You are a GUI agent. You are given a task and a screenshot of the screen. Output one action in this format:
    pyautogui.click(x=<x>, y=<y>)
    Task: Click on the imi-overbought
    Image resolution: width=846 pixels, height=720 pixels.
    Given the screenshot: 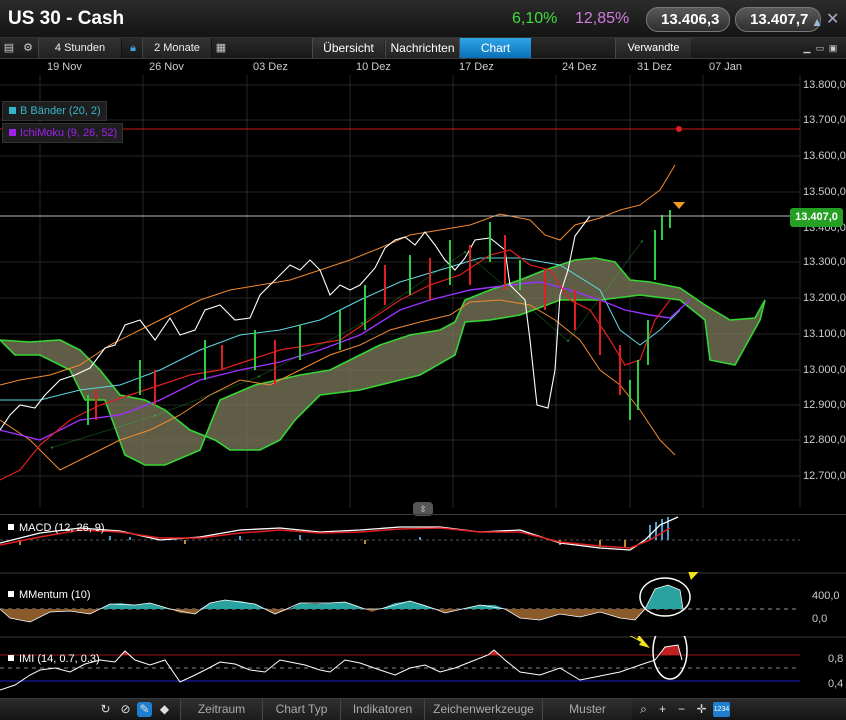 What is the action you would take?
    pyautogui.click(x=400, y=650)
    